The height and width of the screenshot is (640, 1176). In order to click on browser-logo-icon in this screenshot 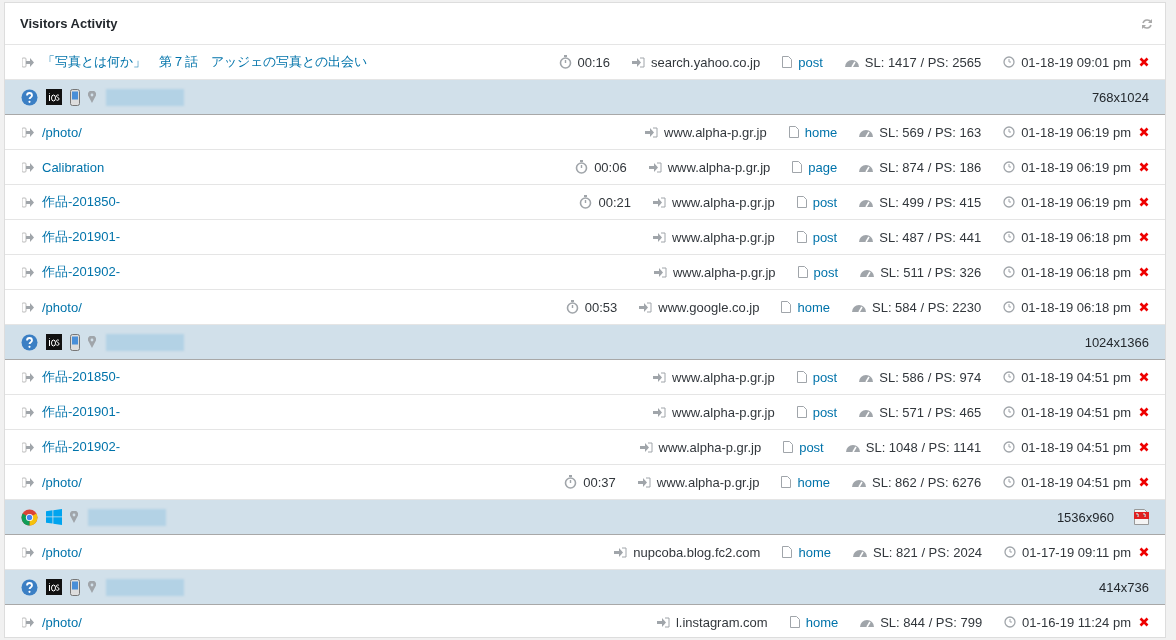, I will do `click(29, 517)`.